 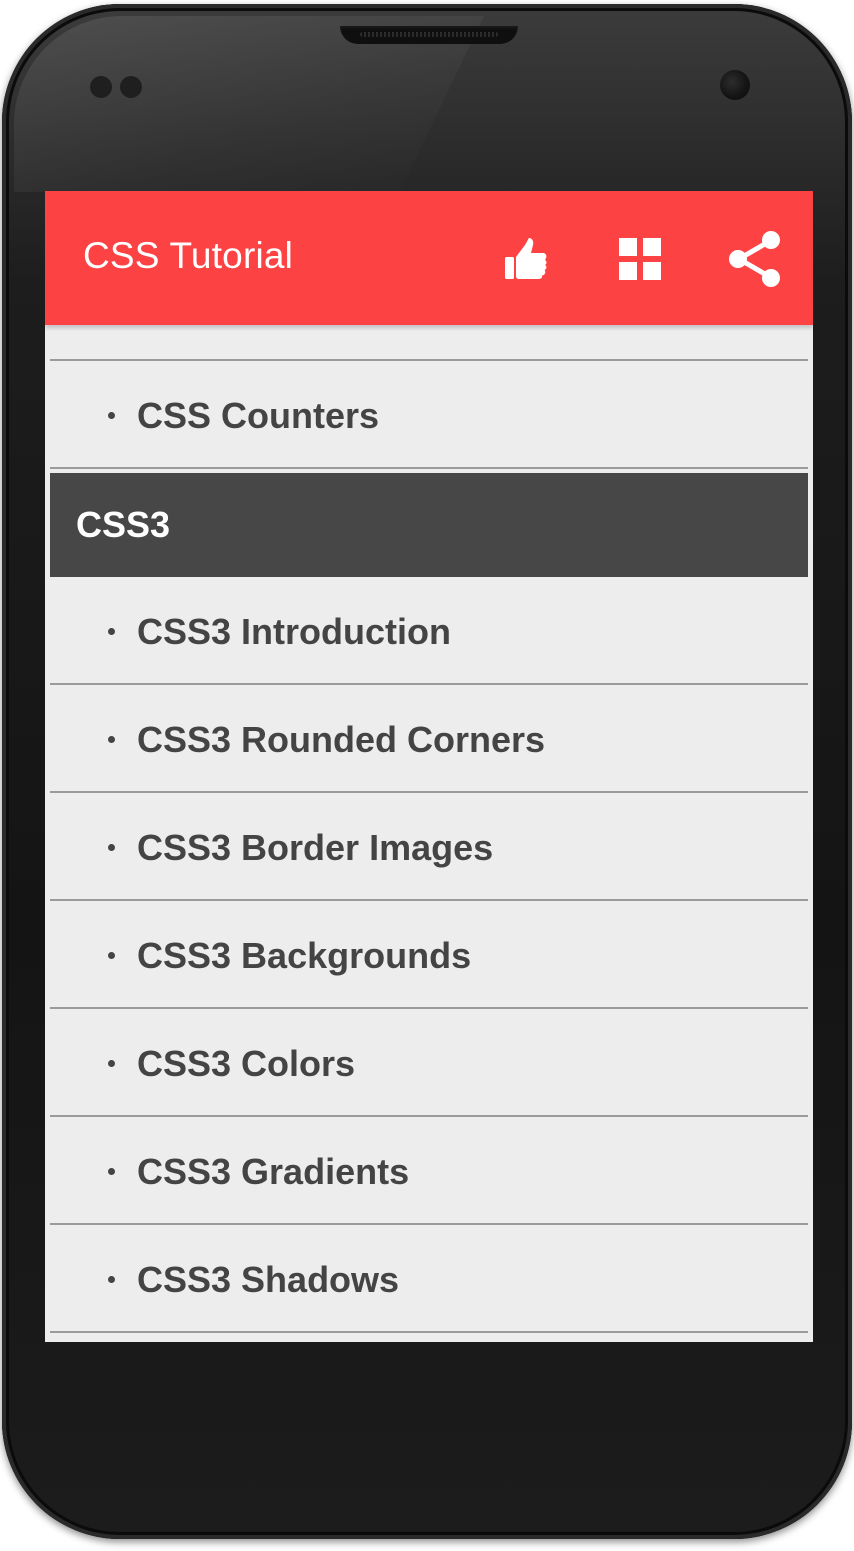 What do you see at coordinates (304, 955) in the screenshot?
I see `list-item-label: CSS3 Backgrounds` at bounding box center [304, 955].